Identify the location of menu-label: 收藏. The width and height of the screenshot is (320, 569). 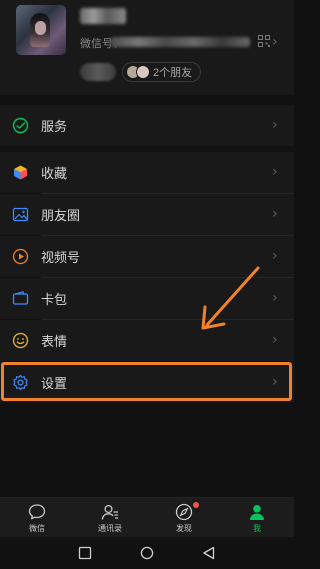
(54, 173).